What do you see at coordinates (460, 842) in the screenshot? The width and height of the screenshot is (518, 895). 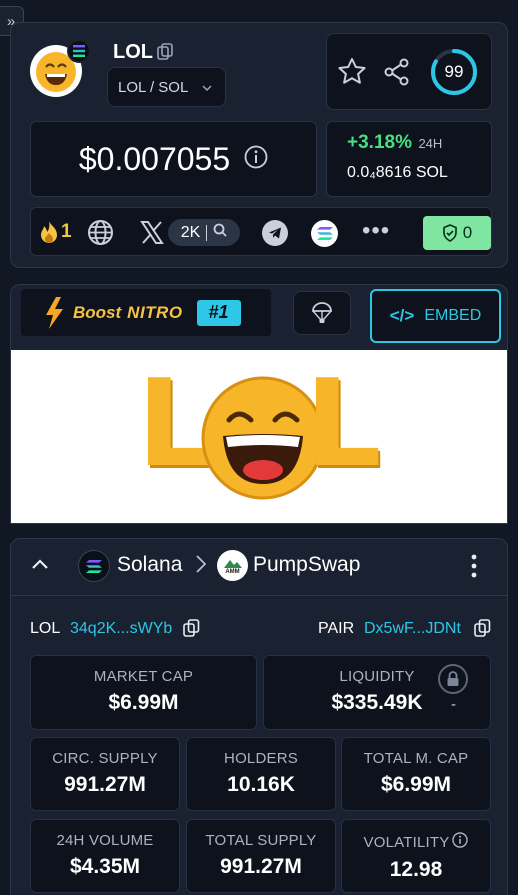 I see `volatility-info-icon` at bounding box center [460, 842].